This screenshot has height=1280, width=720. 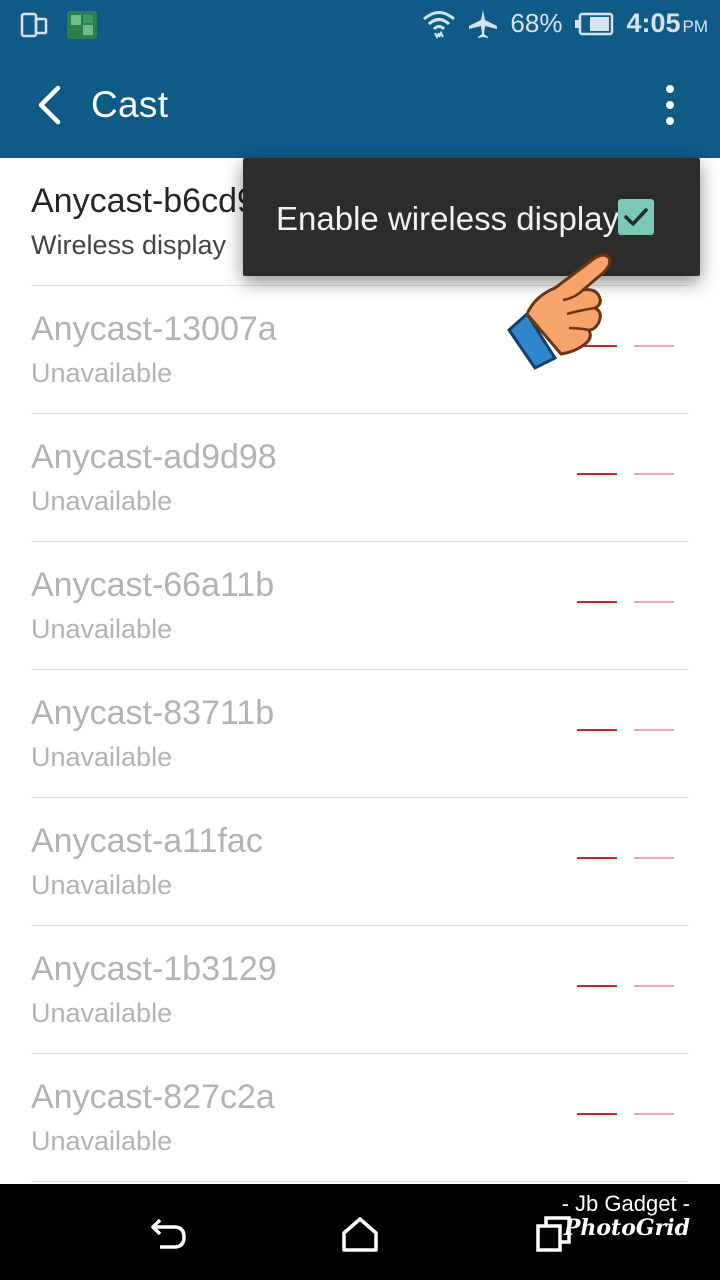 What do you see at coordinates (360, 862) in the screenshot?
I see `device-row: Anycast-a11fac Unavailable` at bounding box center [360, 862].